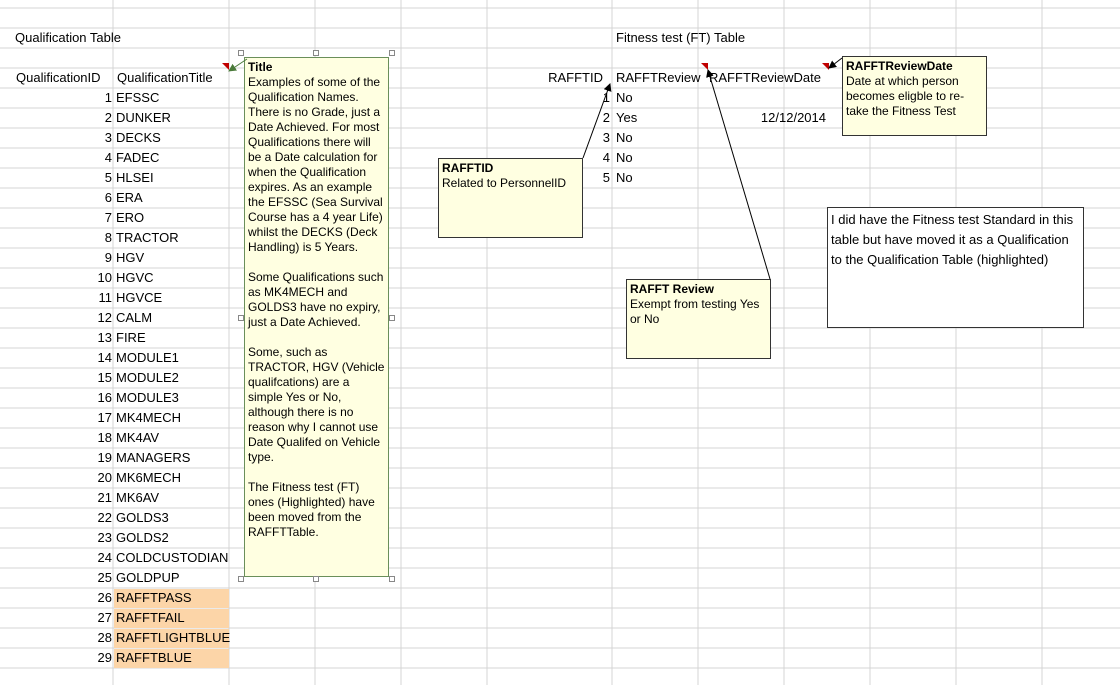 Image resolution: width=1120 pixels, height=685 pixels. Describe the element at coordinates (172, 598) in the screenshot. I see `qualification-title-cell: RAFFTPASS` at that location.